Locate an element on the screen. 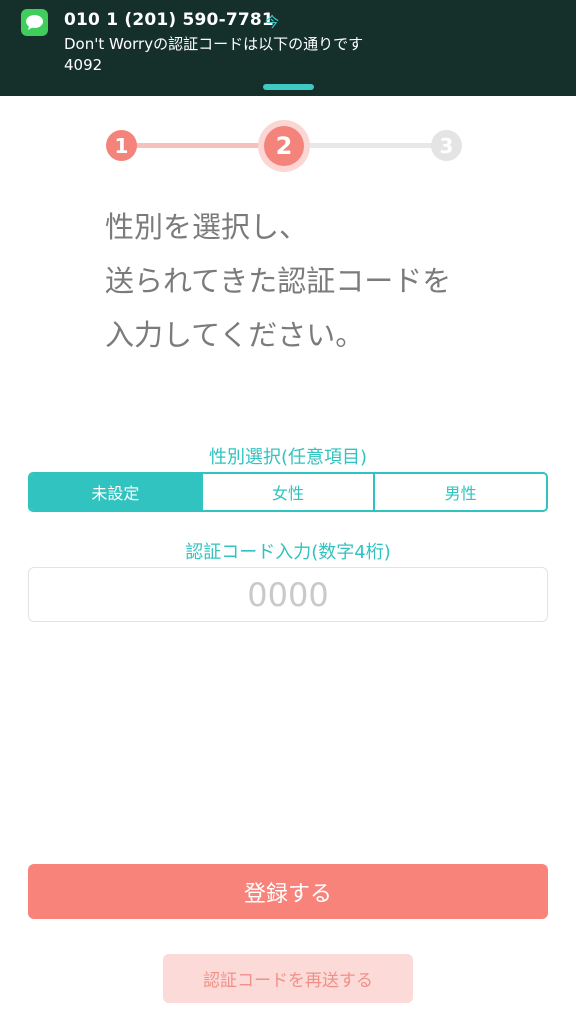 The width and height of the screenshot is (576, 1024). step-indicator: 1 2 3 is located at coordinates (288, 145).